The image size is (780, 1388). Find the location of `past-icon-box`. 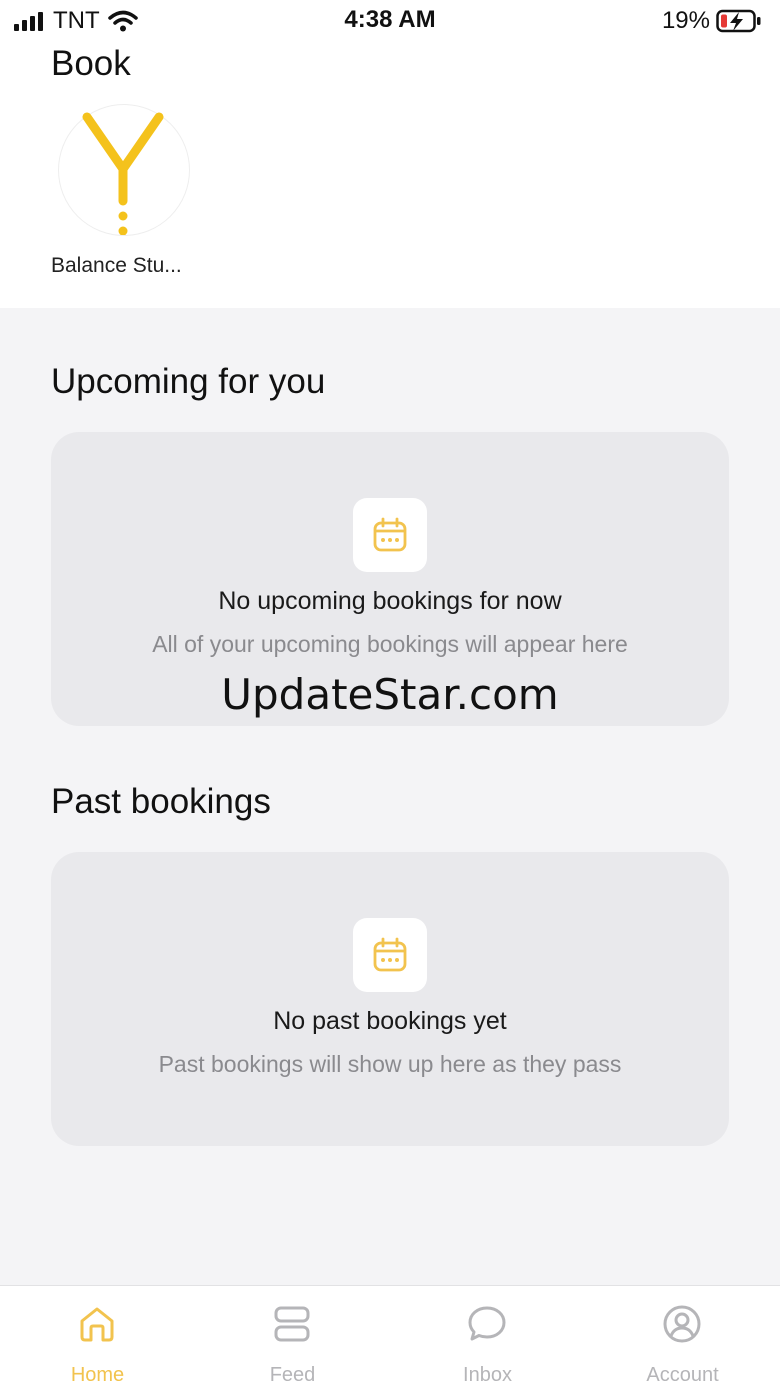

past-icon-box is located at coordinates (390, 955).